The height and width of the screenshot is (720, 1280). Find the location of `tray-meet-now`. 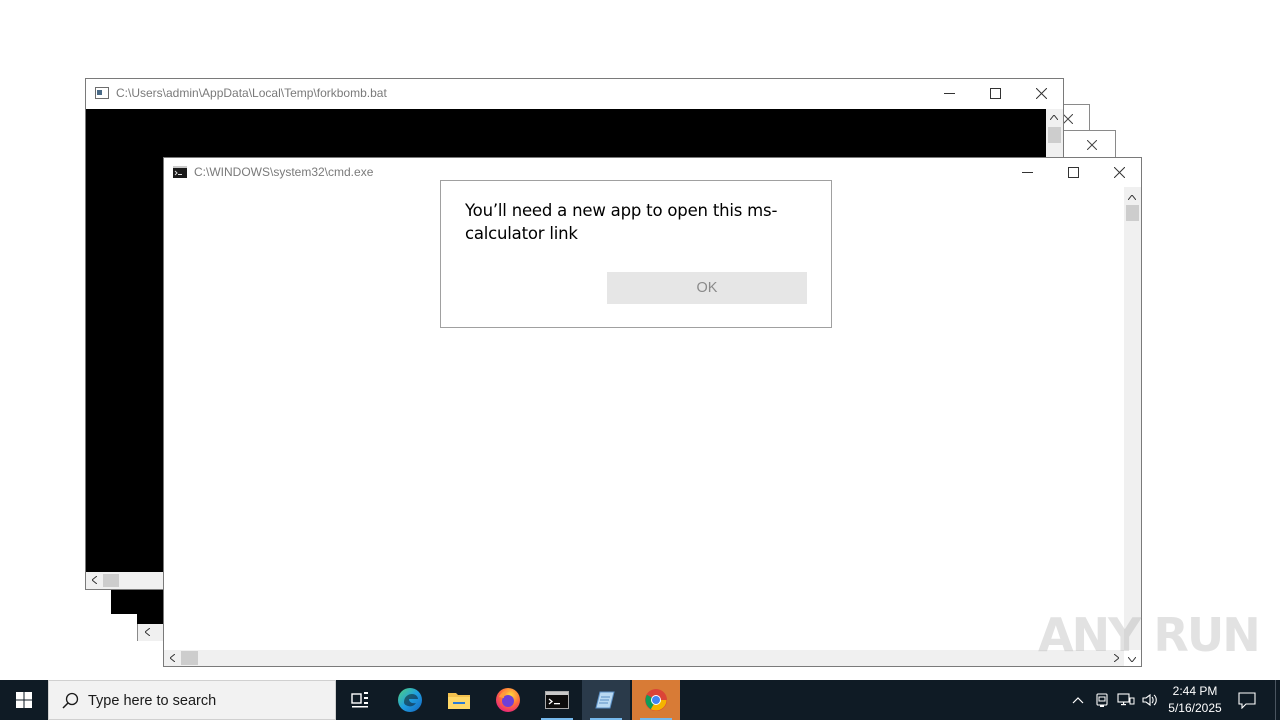

tray-meet-now is located at coordinates (1102, 700).